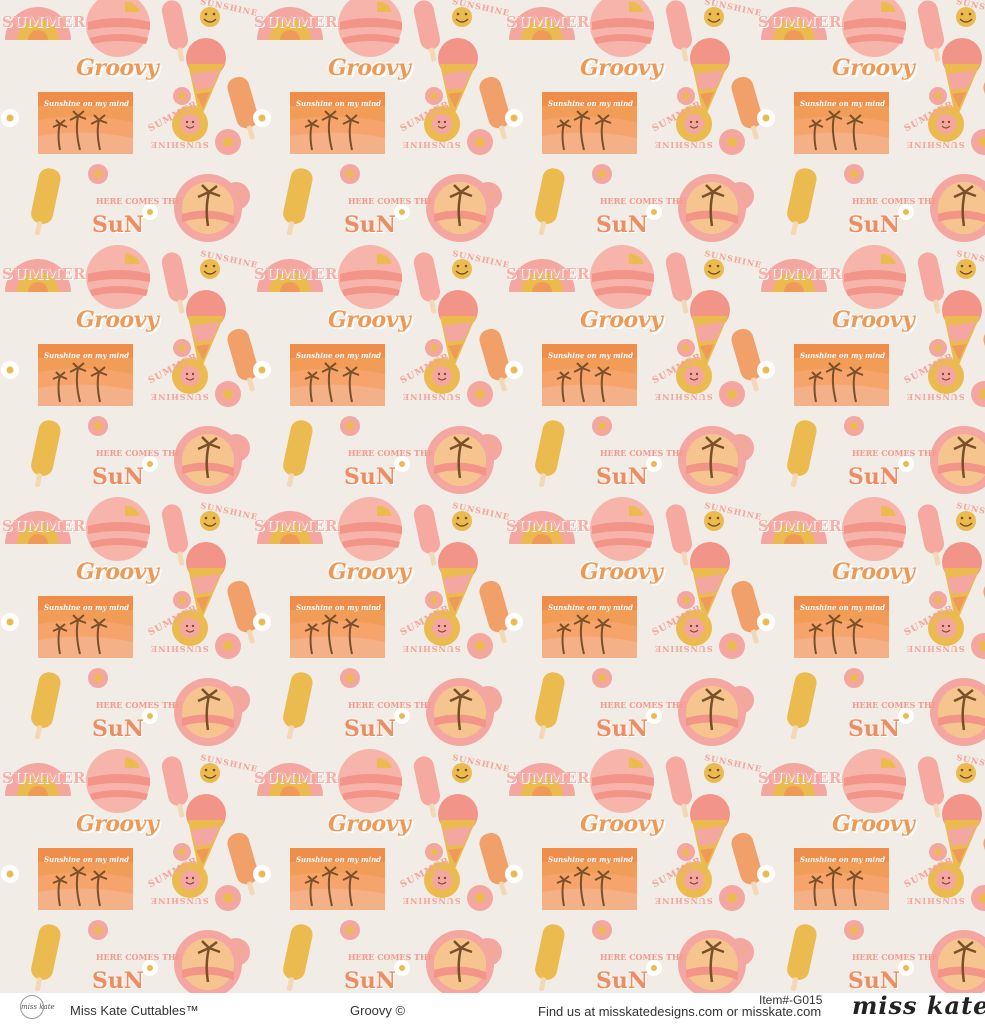  I want to click on script-signature: miss kate, so click(918, 1005).